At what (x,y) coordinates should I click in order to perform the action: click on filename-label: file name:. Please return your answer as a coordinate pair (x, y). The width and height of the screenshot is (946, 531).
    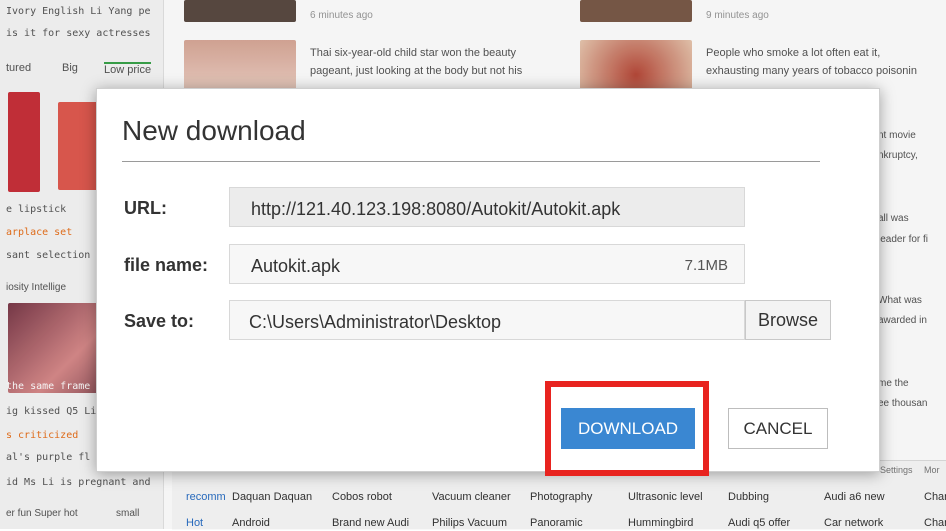
    Looking at the image, I should click on (166, 265).